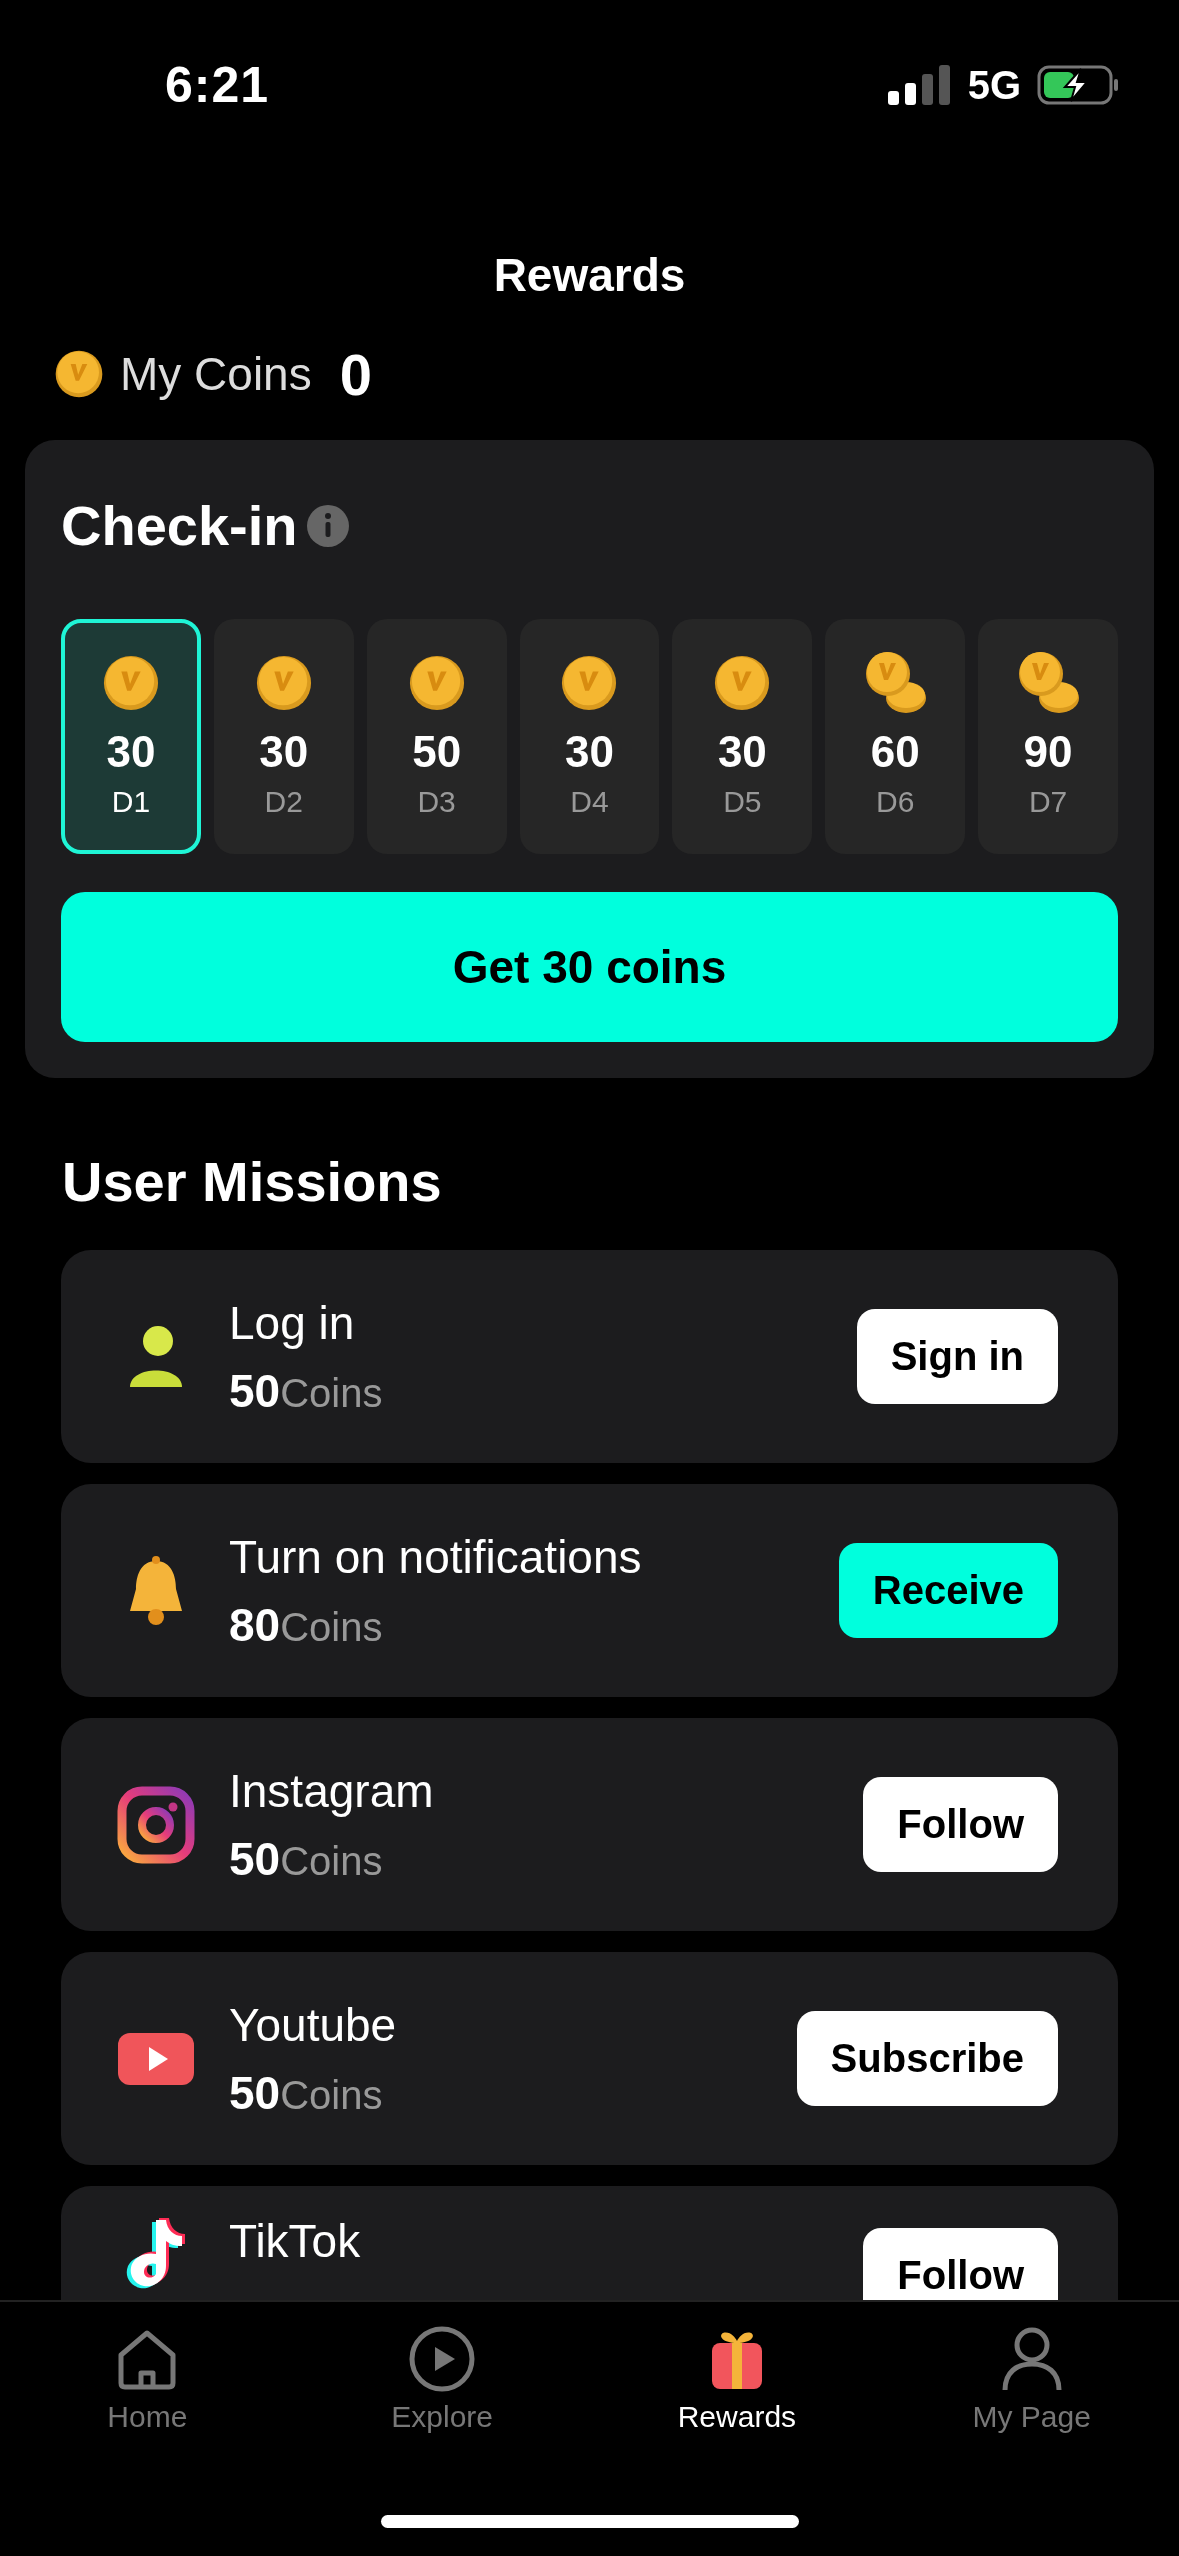  What do you see at coordinates (217, 85) in the screenshot?
I see `clock: 6:21` at bounding box center [217, 85].